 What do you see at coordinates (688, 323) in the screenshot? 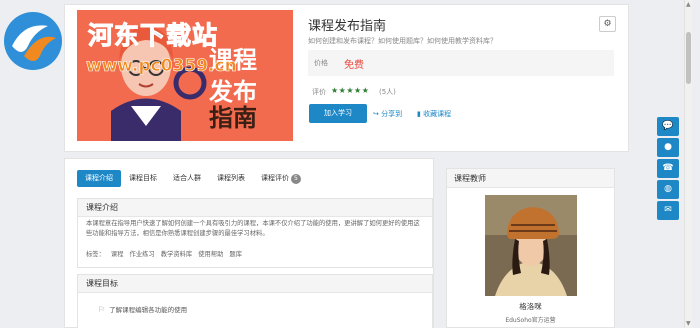
I see `scroll-down-icon: ▼` at bounding box center [688, 323].